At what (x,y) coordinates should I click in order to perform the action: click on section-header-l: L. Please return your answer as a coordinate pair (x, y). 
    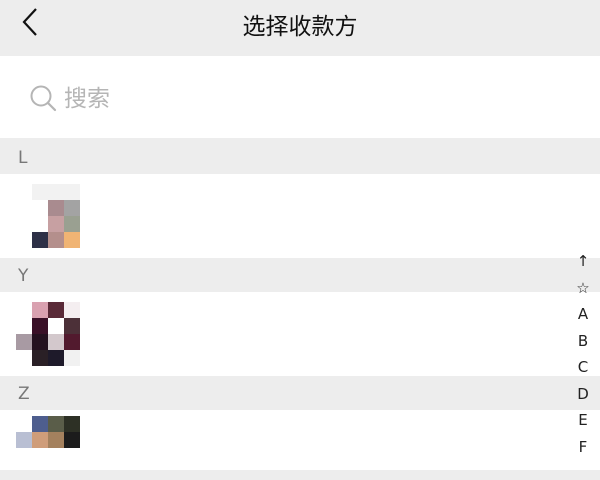
    Looking at the image, I should click on (300, 157).